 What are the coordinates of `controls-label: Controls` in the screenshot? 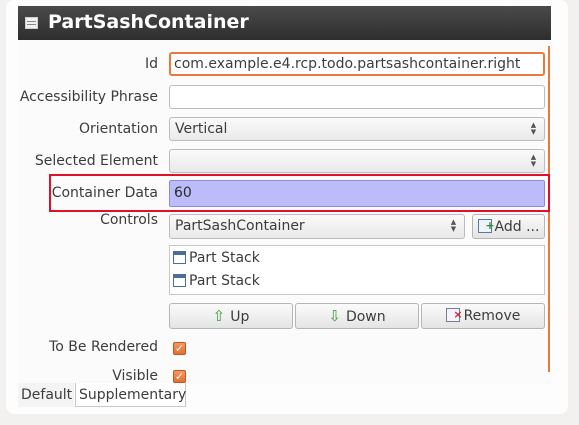 It's located at (129, 220).